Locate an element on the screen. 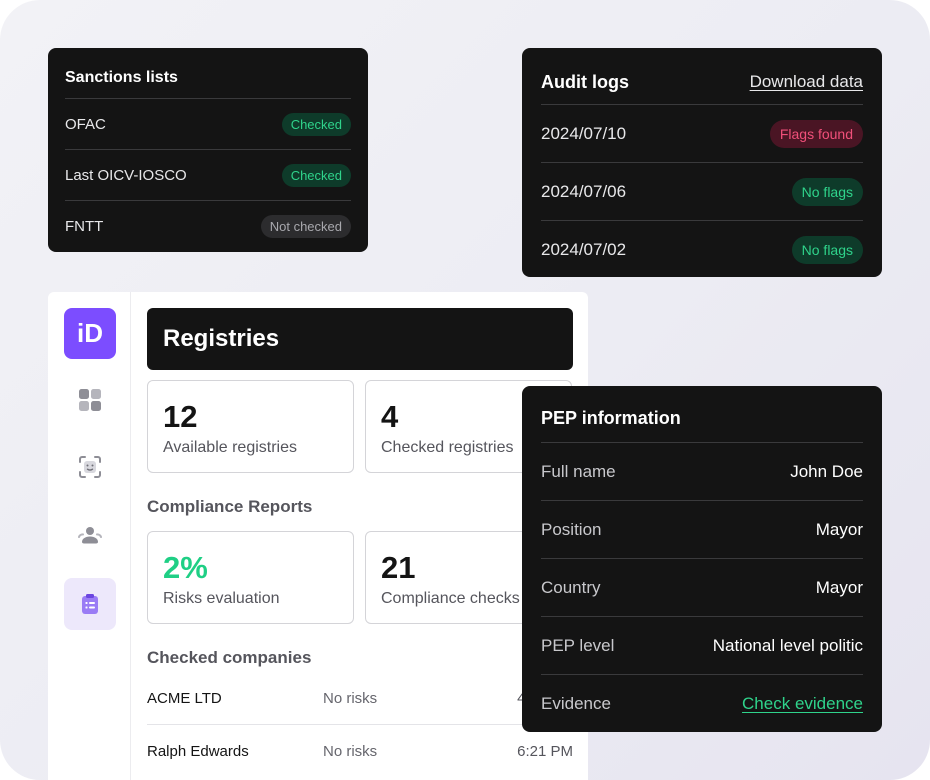  pep-key: Position is located at coordinates (571, 529).